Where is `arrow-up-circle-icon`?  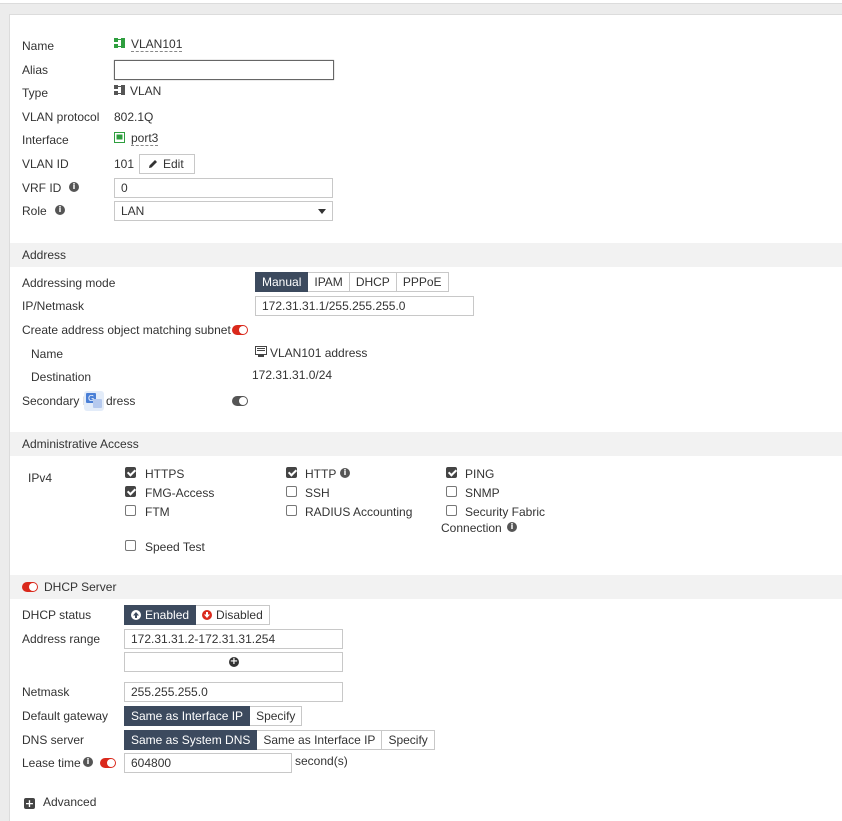
arrow-up-circle-icon is located at coordinates (136, 615).